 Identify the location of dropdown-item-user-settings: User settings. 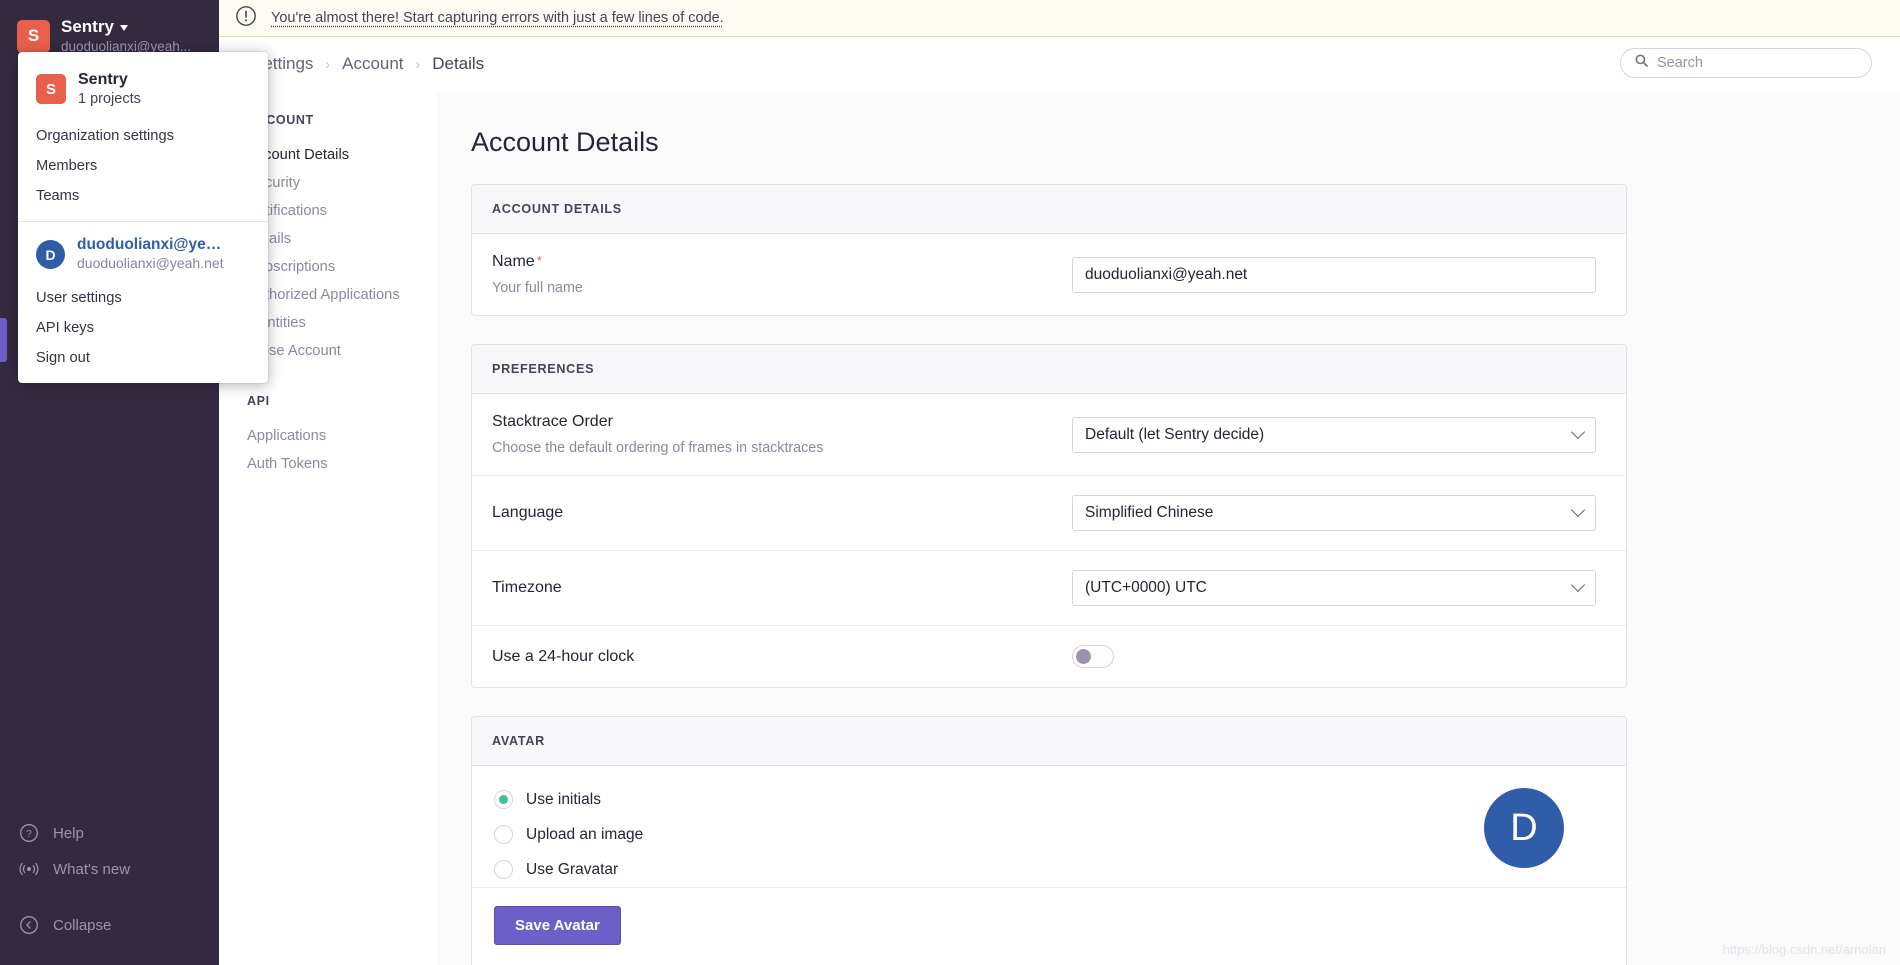
(143, 298).